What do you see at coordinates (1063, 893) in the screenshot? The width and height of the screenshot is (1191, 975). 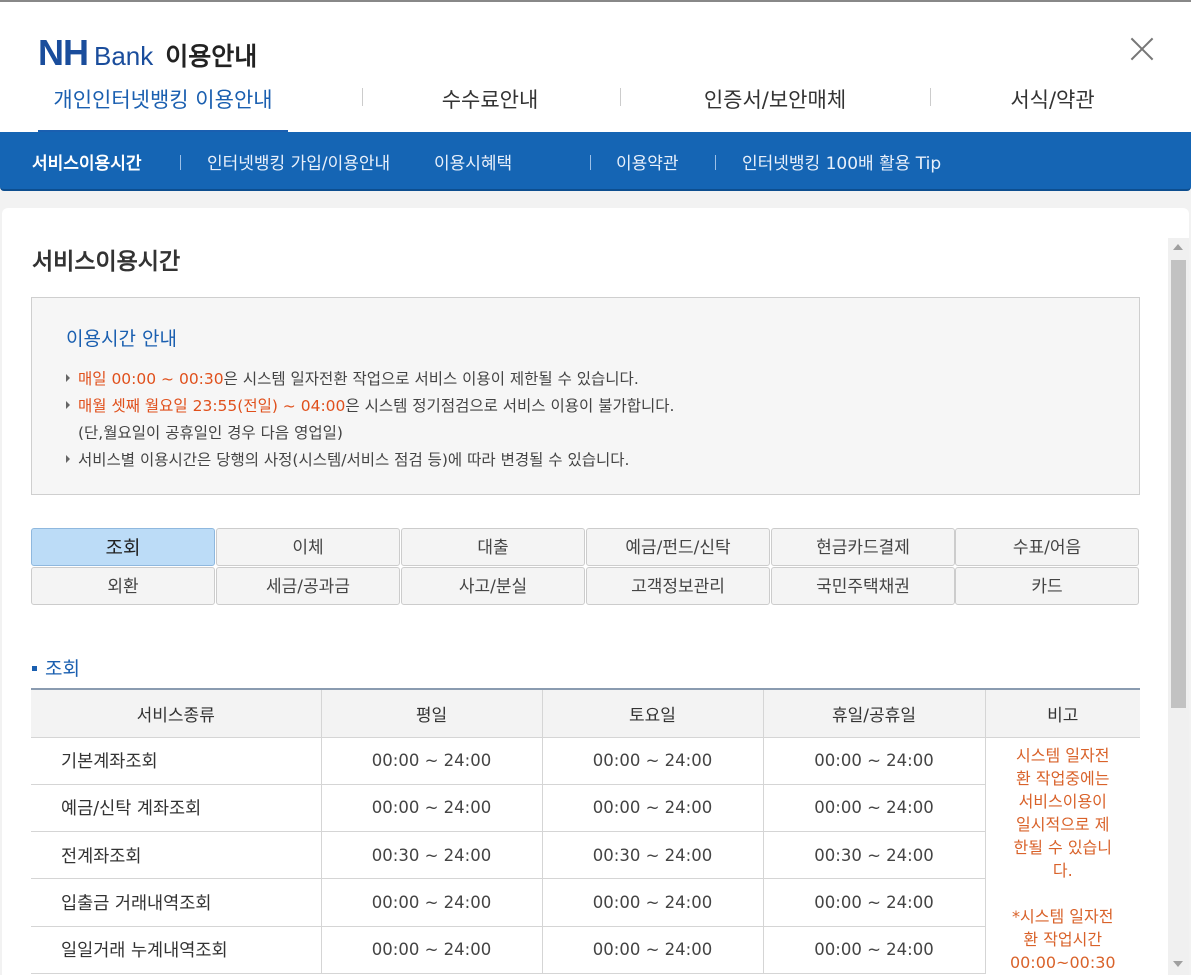 I see `remark-line` at bounding box center [1063, 893].